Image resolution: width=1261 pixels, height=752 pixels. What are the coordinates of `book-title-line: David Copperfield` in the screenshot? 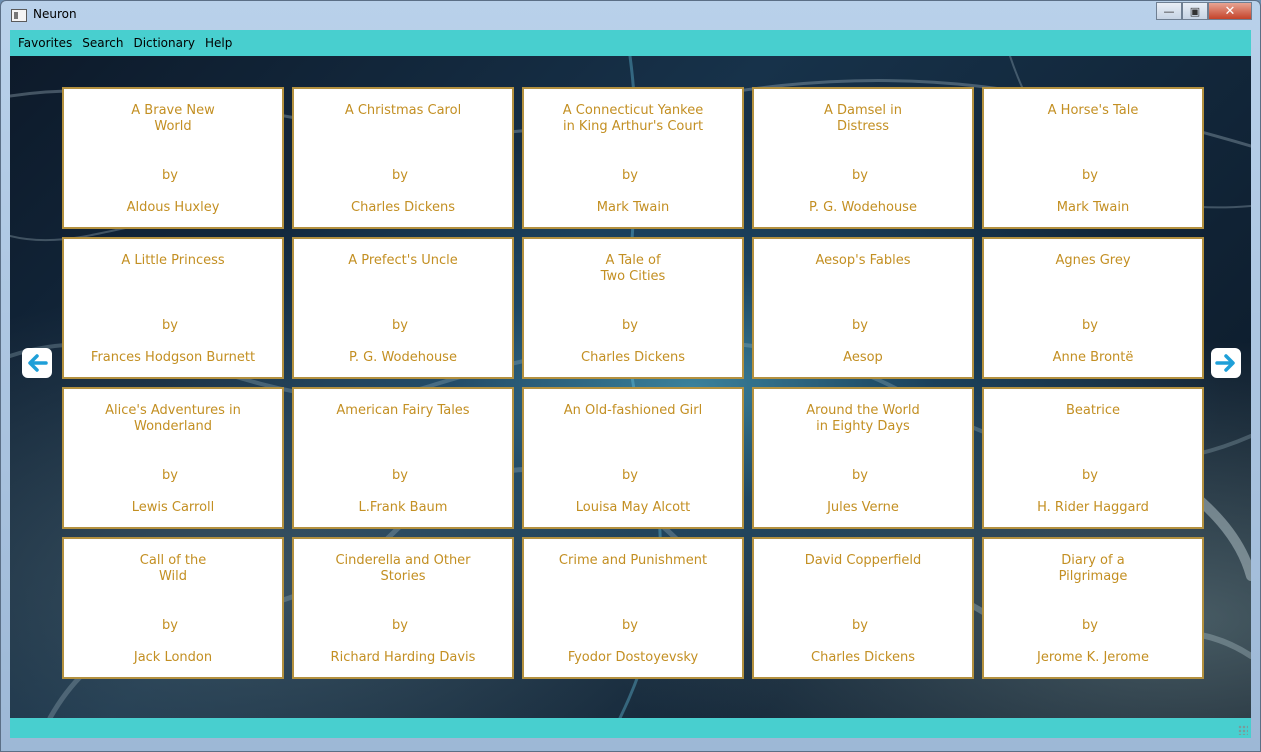 It's located at (863, 560).